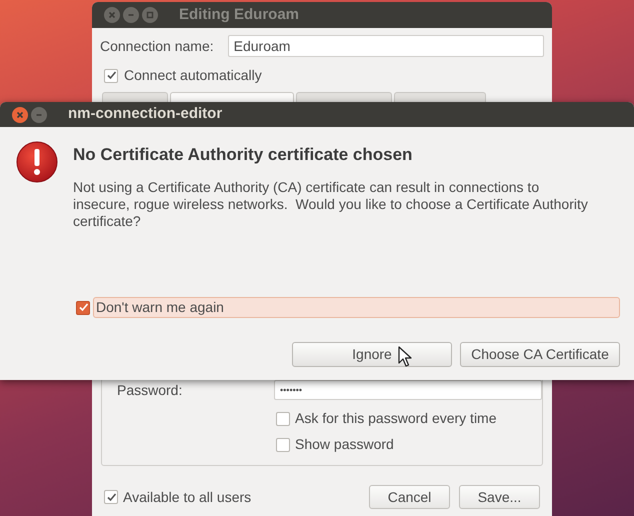  What do you see at coordinates (131, 15) in the screenshot?
I see `minimize-icon` at bounding box center [131, 15].